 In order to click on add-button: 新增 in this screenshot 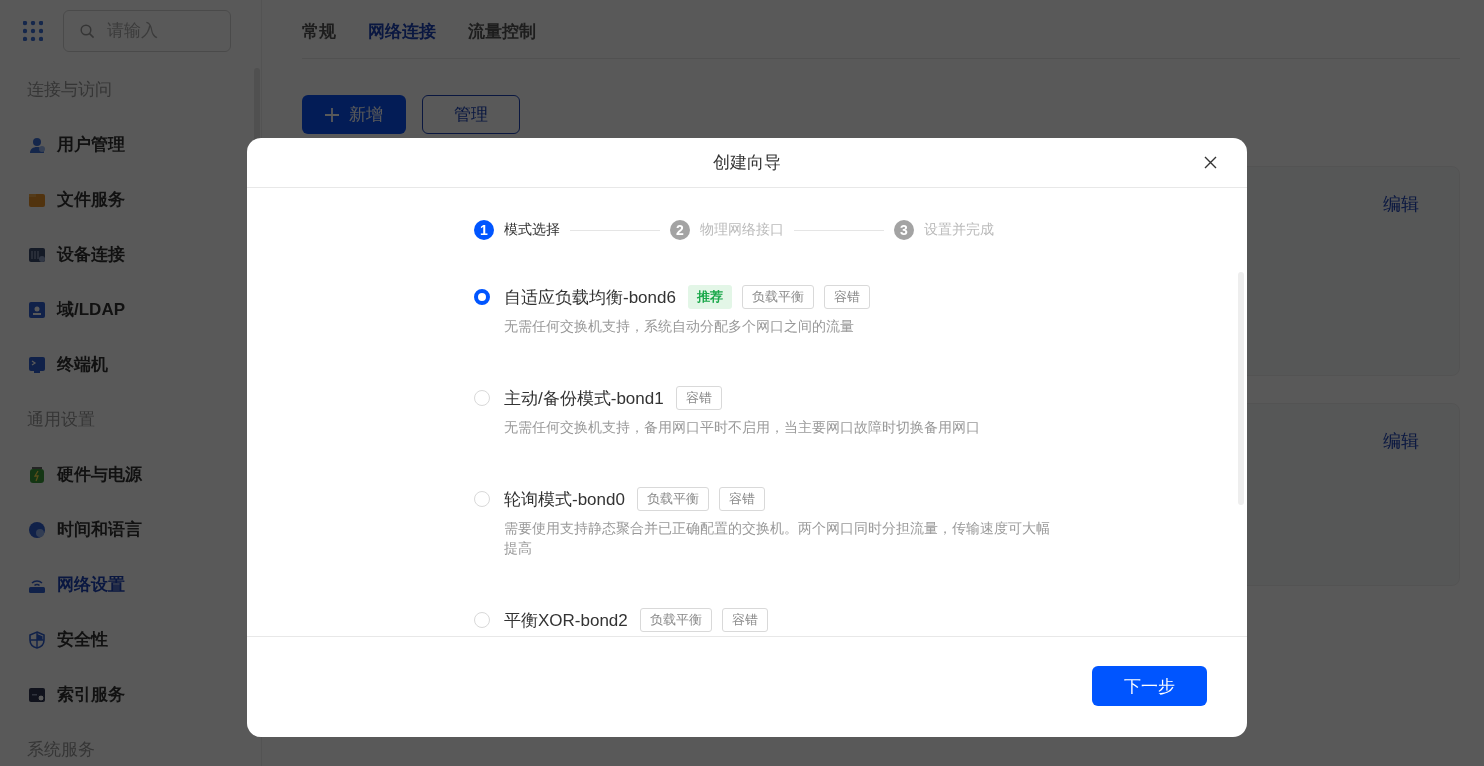, I will do `click(354, 114)`.